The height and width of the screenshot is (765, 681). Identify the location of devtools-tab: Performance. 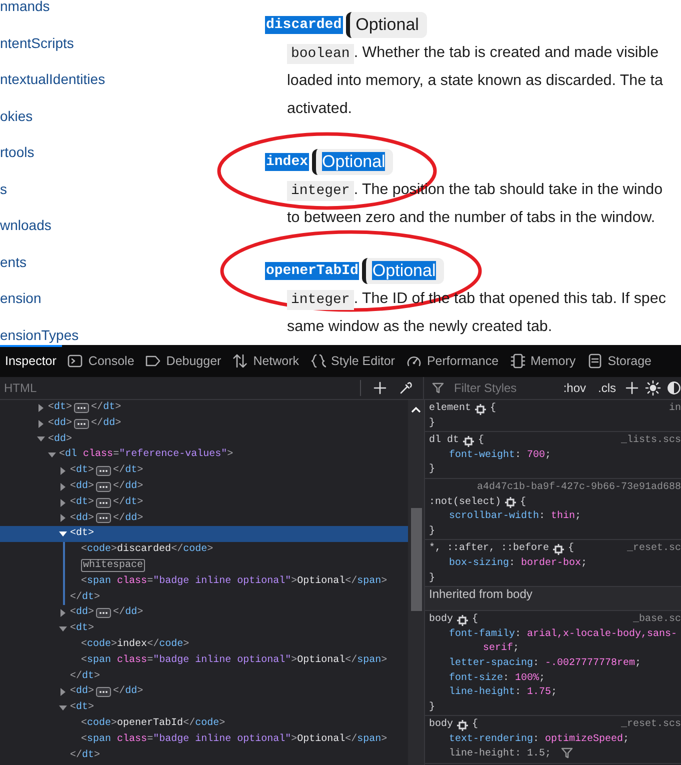
(452, 361).